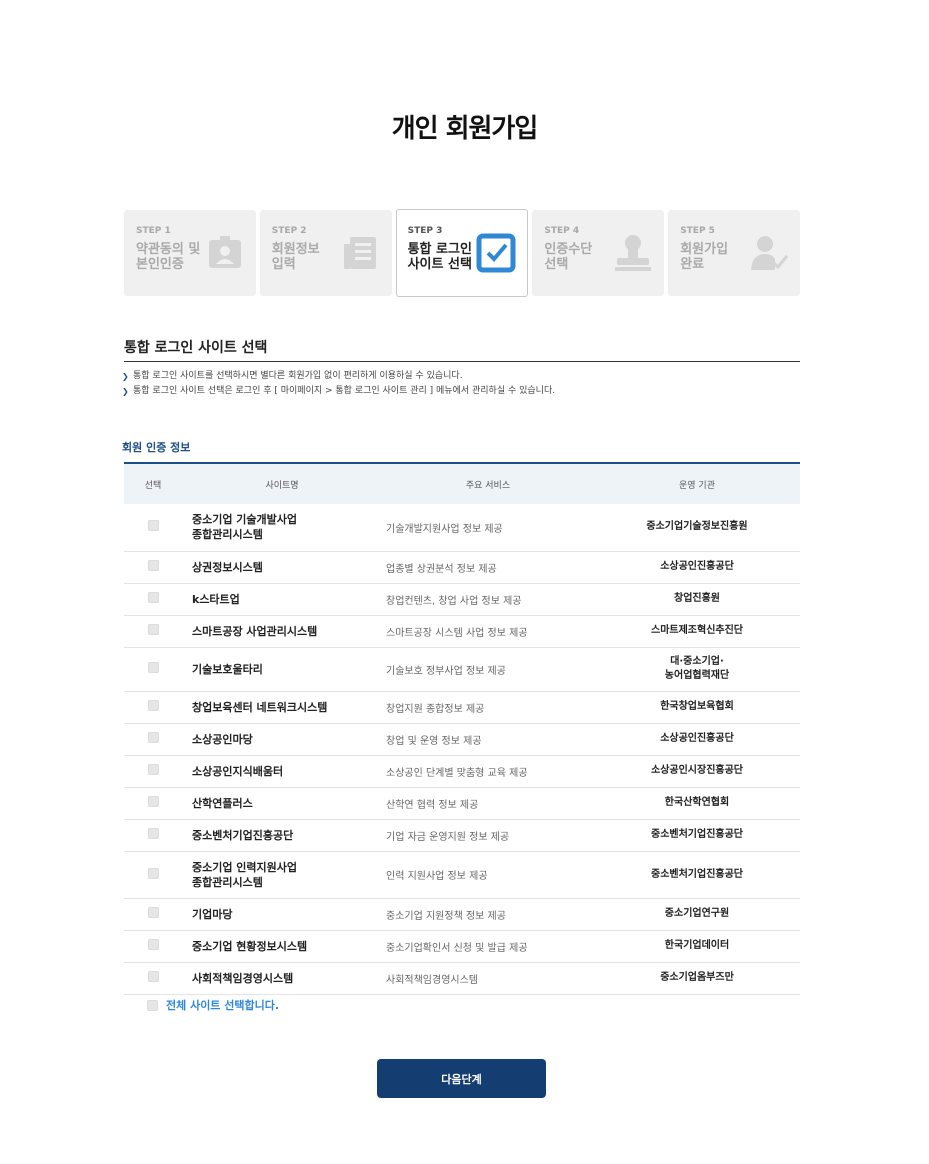  What do you see at coordinates (734, 253) in the screenshot?
I see `step-5: STEP 5 회원가입 완료` at bounding box center [734, 253].